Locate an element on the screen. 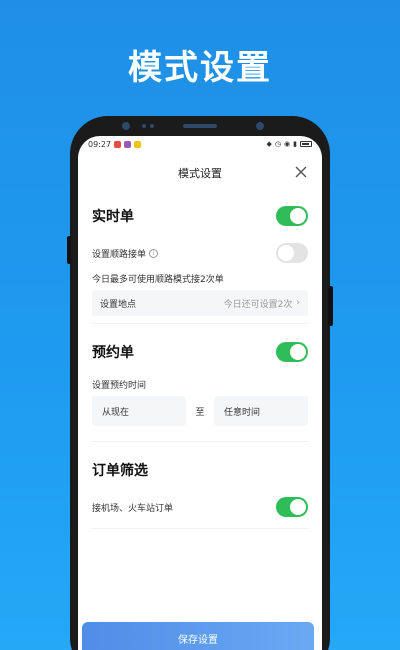  route-order-toggle is located at coordinates (292, 253).